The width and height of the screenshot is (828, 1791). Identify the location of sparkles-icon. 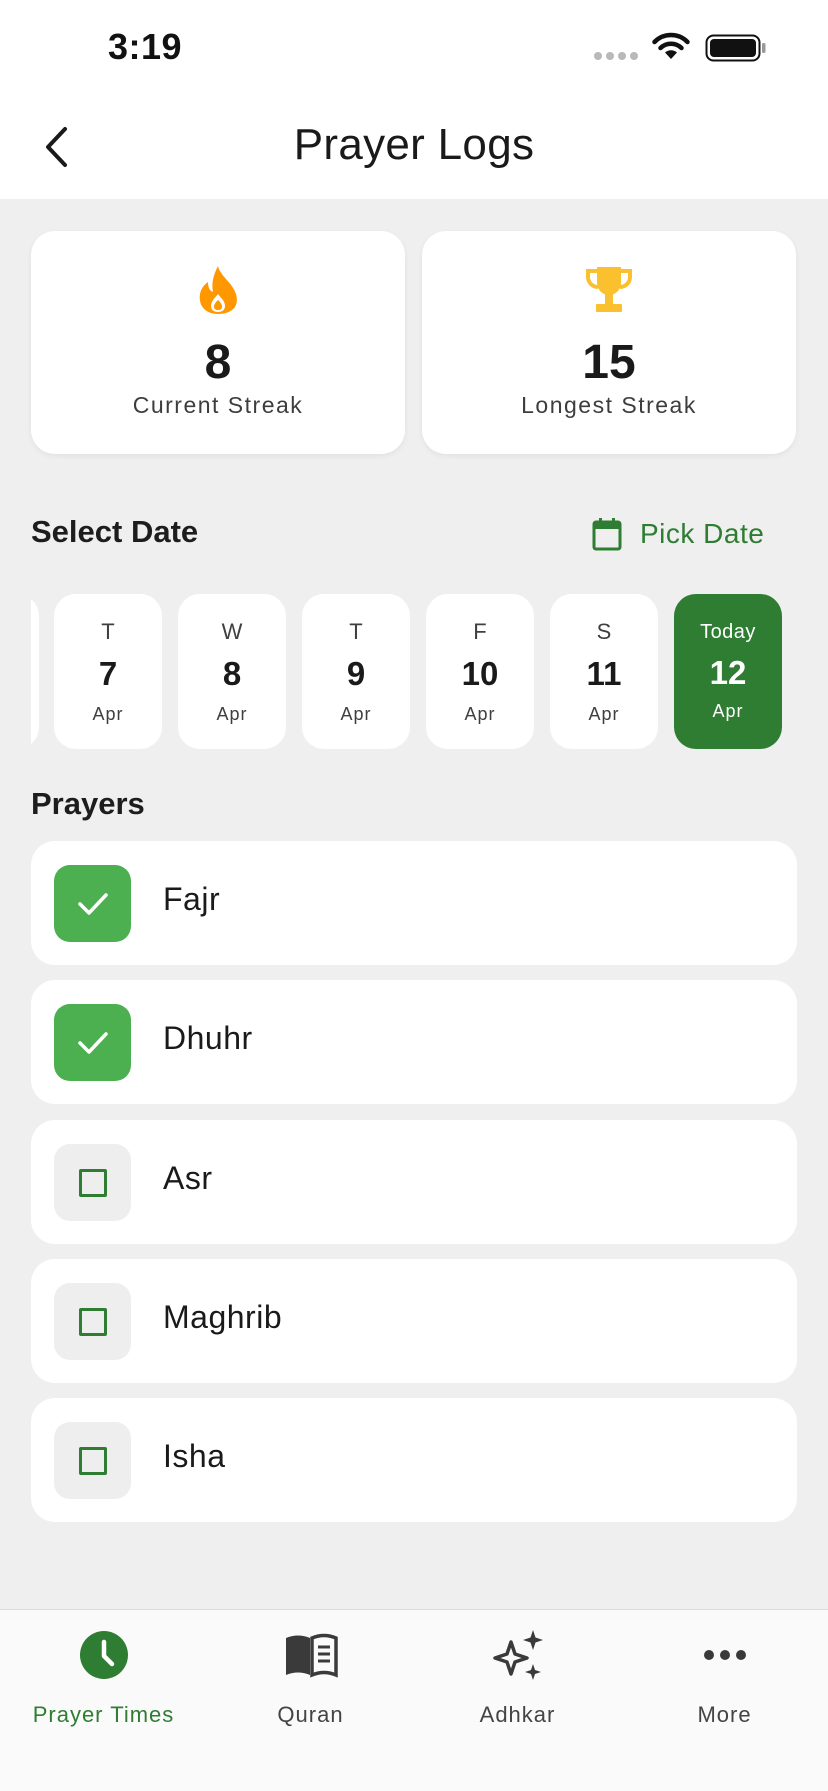
(517, 1655).